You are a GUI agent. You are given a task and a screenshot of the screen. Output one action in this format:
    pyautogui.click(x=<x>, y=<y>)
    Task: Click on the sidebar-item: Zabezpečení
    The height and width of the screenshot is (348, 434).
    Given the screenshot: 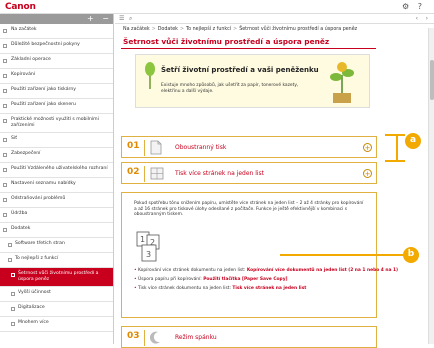 What is the action you would take?
    pyautogui.click(x=56, y=155)
    